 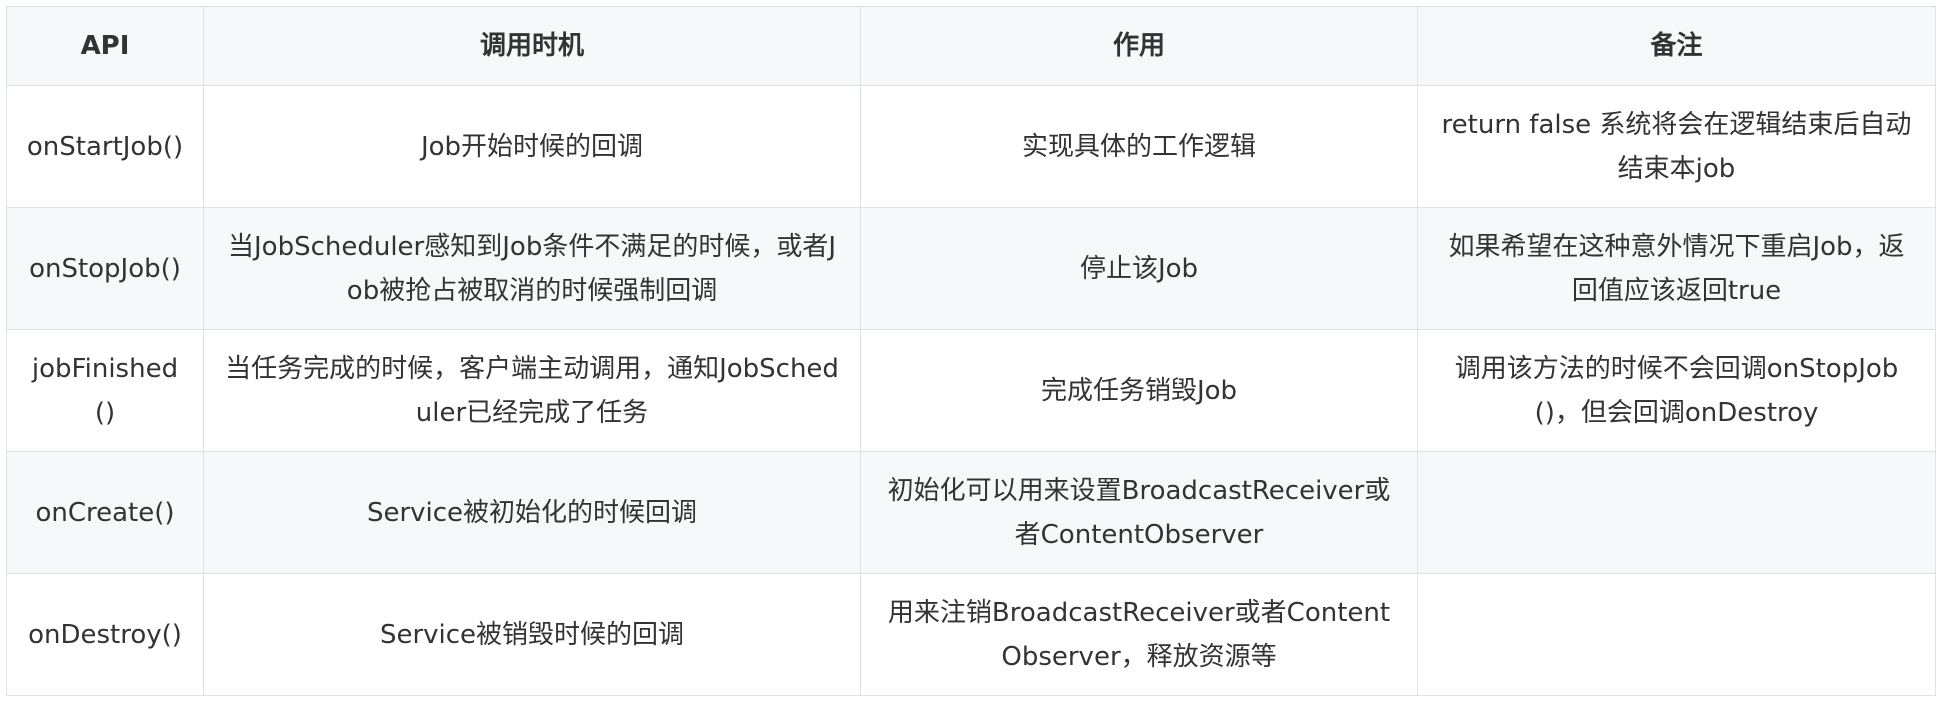 What do you see at coordinates (532, 390) in the screenshot?
I see `cell-call-timing: 当任务完成的时候，客户端主动调用，通知JobScheduler已经完成了任务` at bounding box center [532, 390].